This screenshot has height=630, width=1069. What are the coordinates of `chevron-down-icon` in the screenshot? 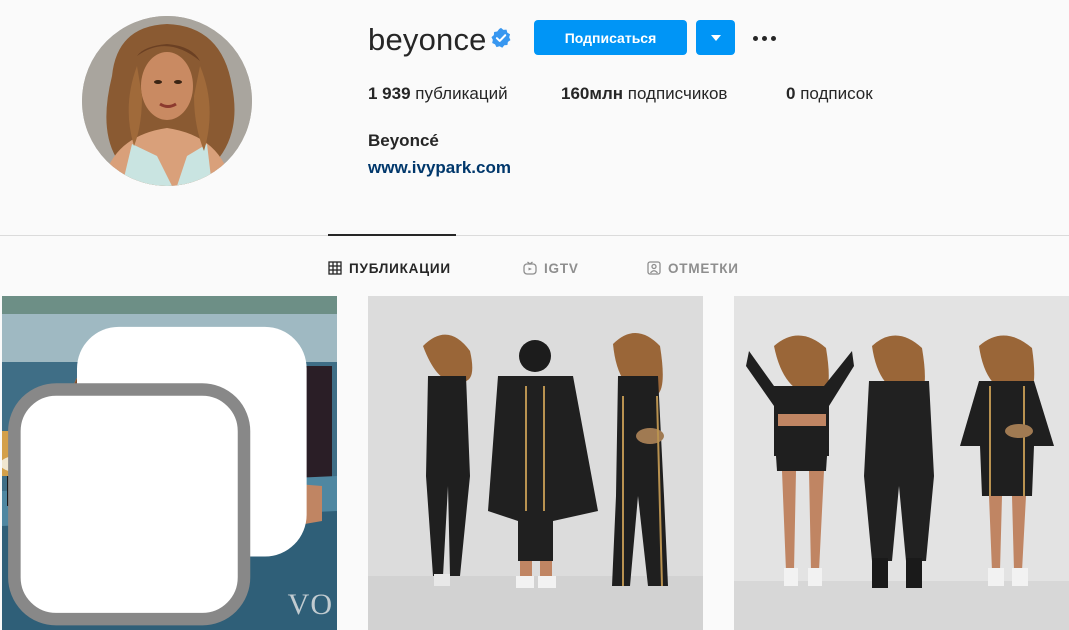 It's located at (715, 37).